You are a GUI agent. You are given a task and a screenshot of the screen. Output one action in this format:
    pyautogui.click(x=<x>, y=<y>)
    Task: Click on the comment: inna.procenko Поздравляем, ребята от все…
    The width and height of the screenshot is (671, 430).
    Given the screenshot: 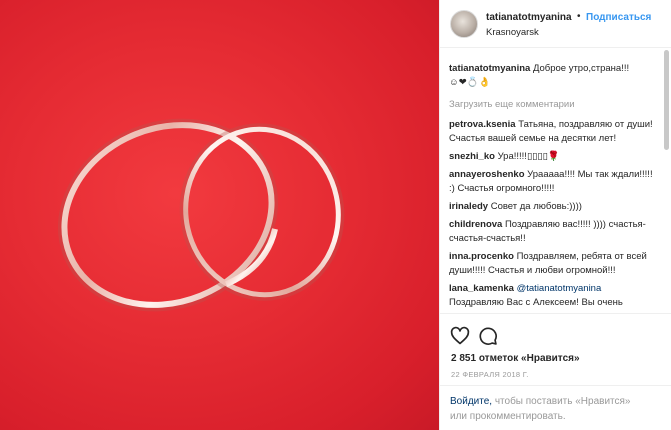 What is the action you would take?
    pyautogui.click(x=552, y=264)
    